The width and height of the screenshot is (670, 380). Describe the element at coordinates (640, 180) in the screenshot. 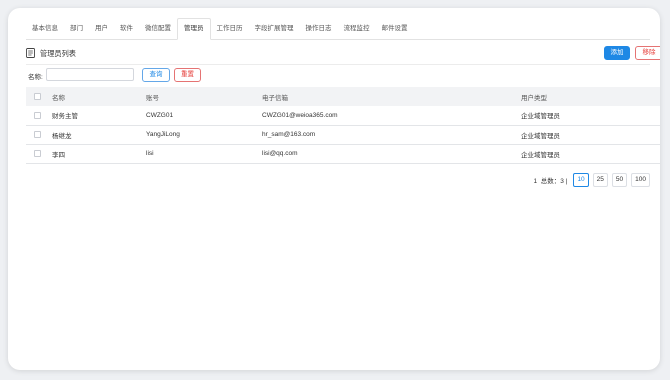

I see `page-size-100: 100` at that location.